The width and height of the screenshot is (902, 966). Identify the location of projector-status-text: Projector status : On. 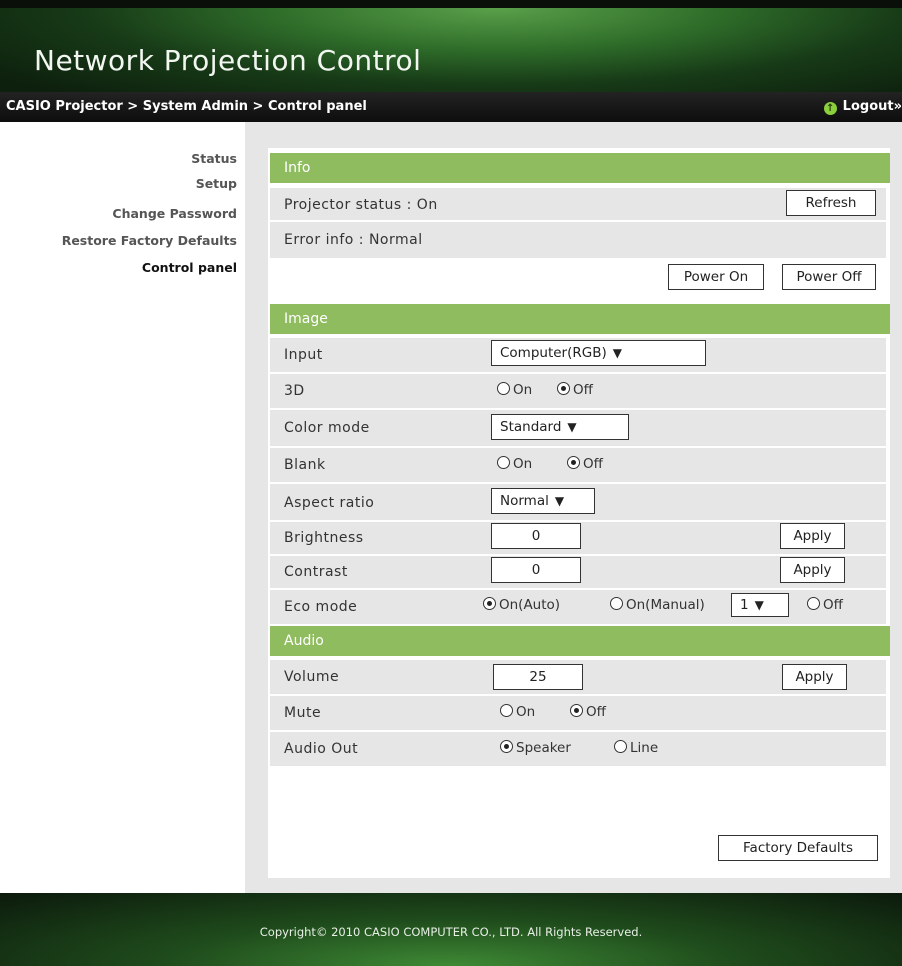
(361, 205).